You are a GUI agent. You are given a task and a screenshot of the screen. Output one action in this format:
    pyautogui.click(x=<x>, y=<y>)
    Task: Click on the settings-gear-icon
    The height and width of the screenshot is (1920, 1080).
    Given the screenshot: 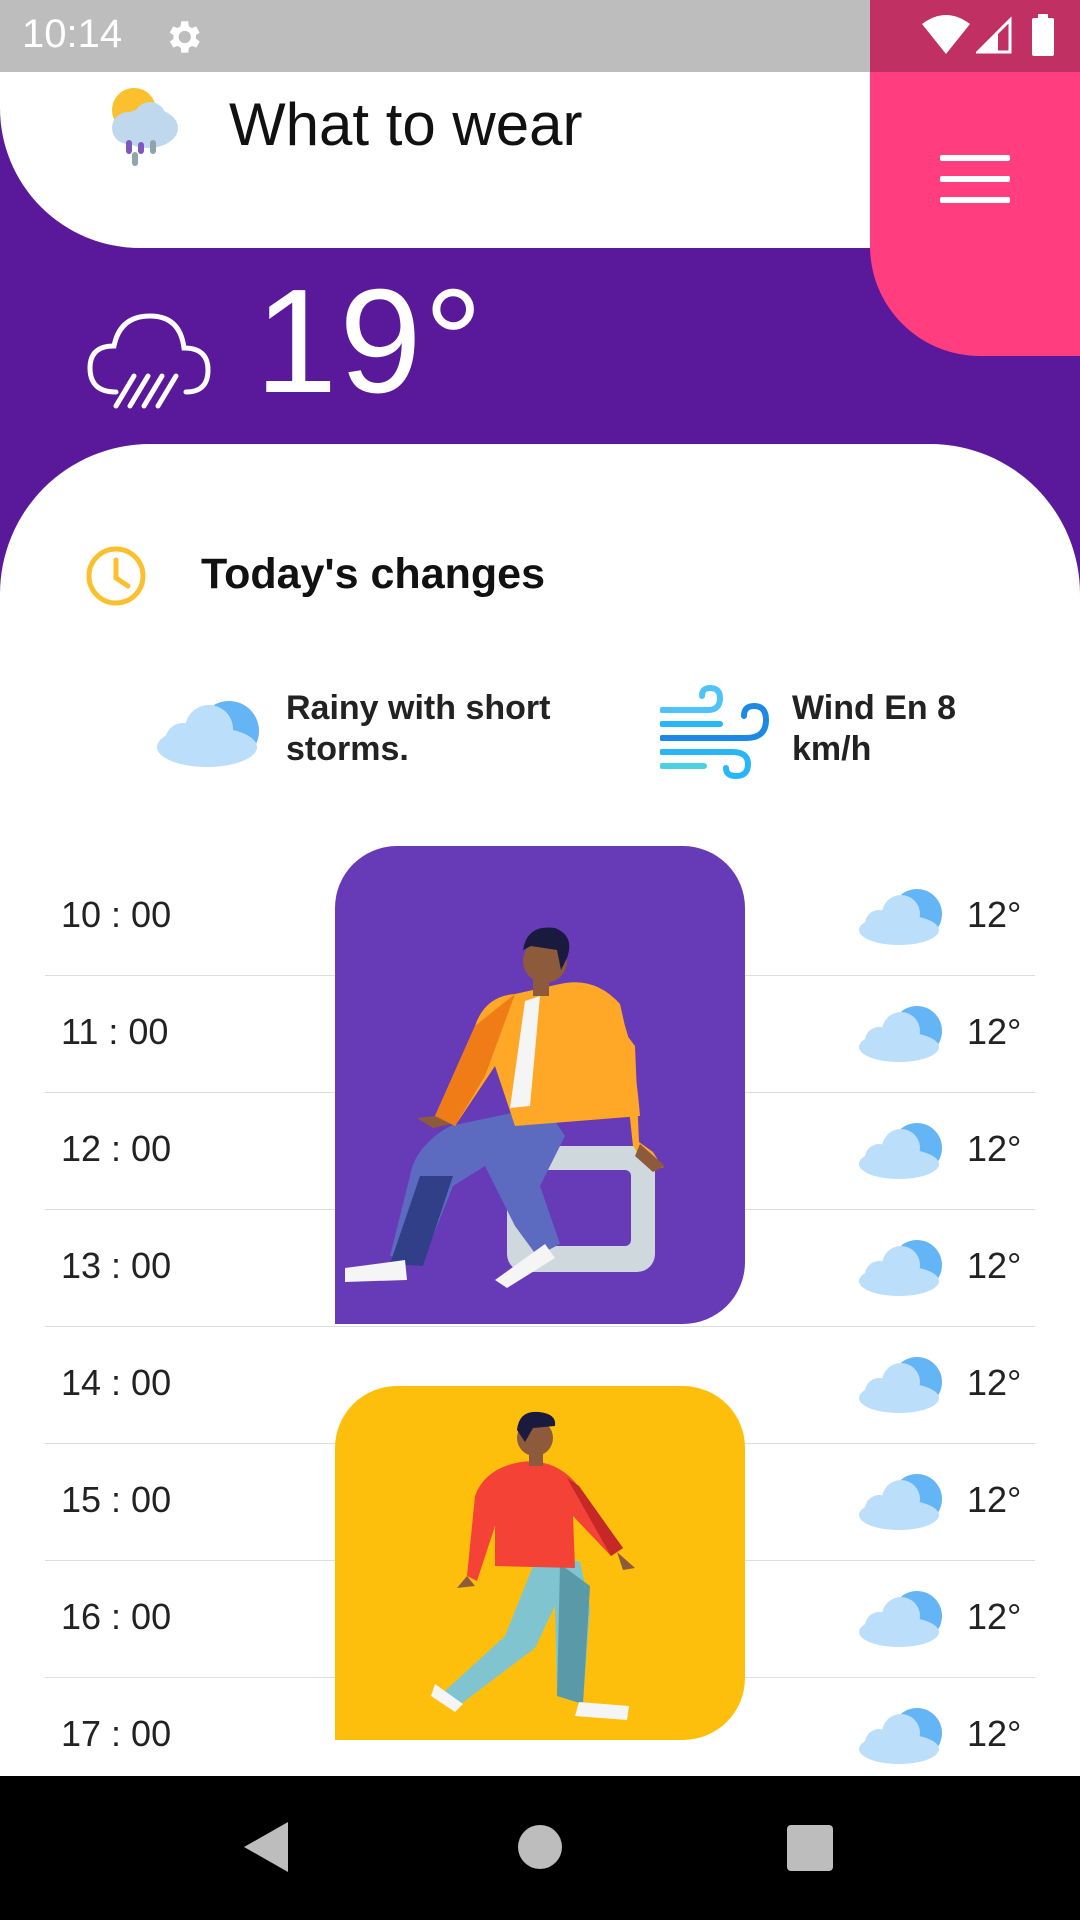 What is the action you would take?
    pyautogui.click(x=184, y=37)
    